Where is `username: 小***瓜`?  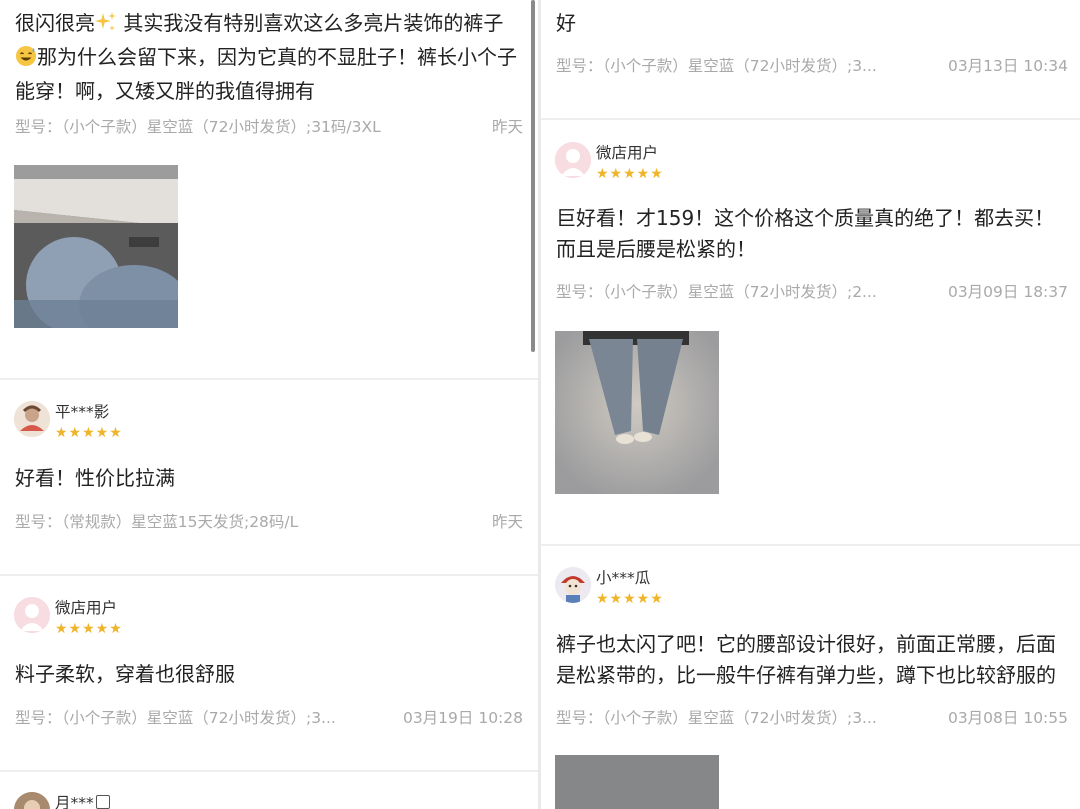 username: 小***瓜 is located at coordinates (623, 578).